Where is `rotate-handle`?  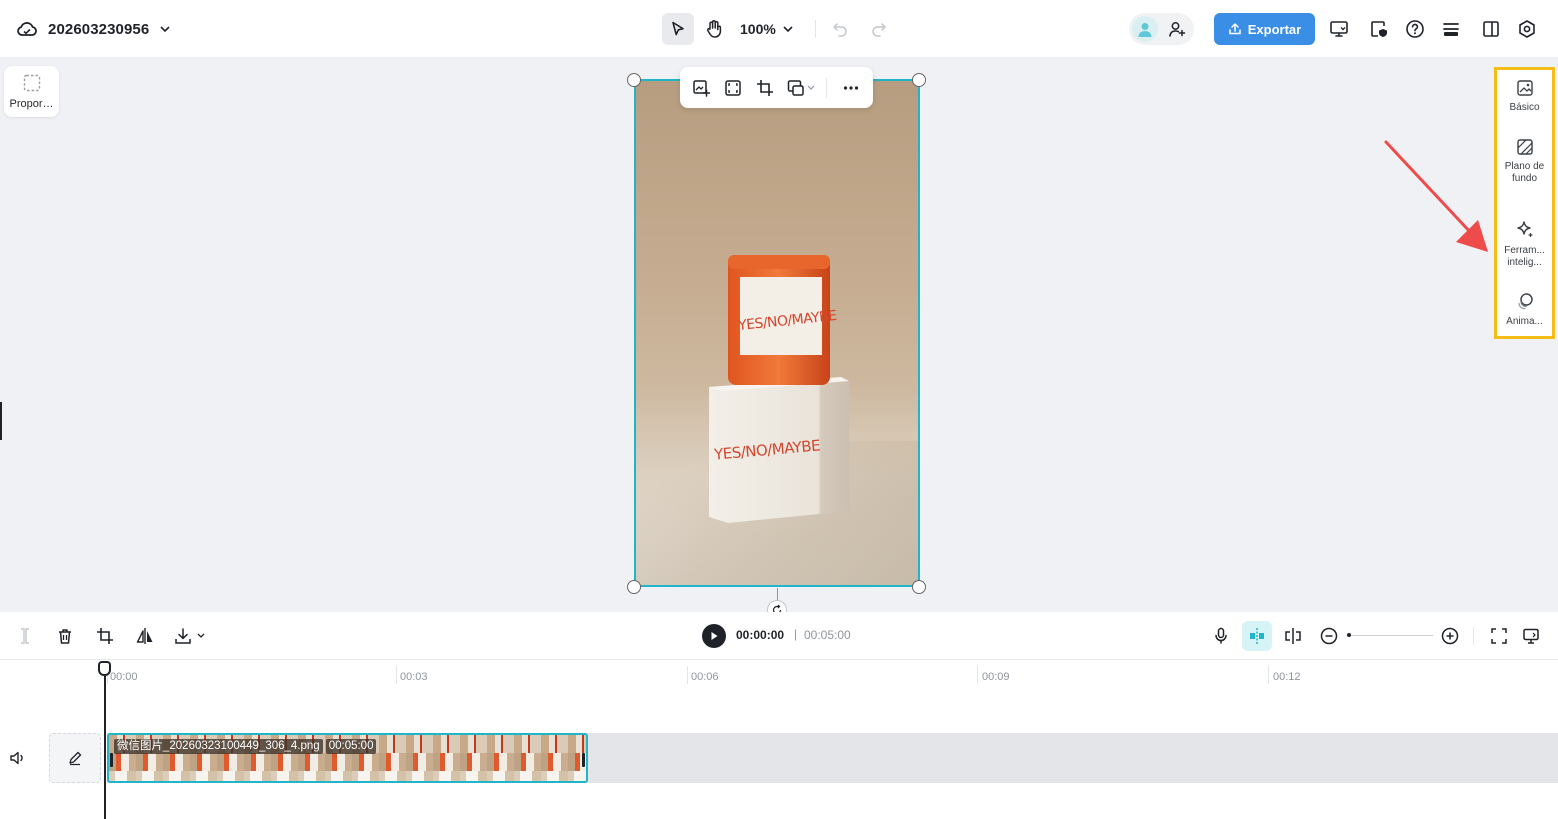 rotate-handle is located at coordinates (777, 606).